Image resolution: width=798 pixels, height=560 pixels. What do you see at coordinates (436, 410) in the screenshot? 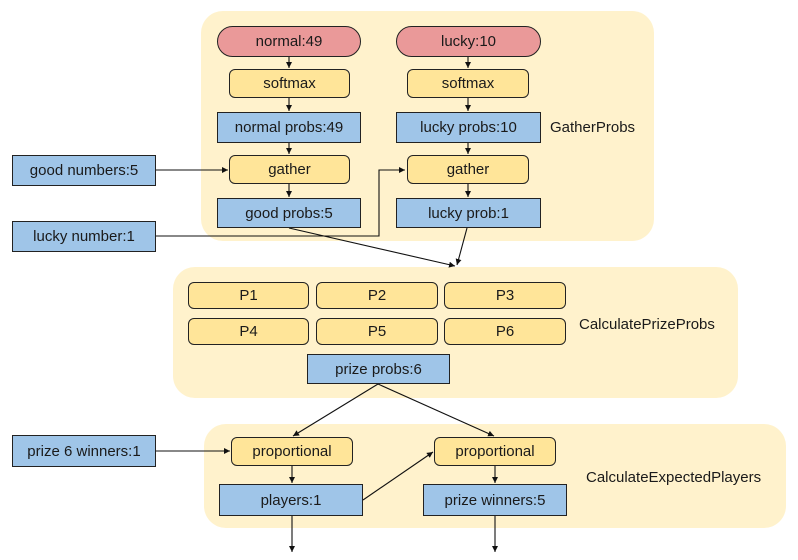
I see `edge-prizeprobs-proportional2` at bounding box center [436, 410].